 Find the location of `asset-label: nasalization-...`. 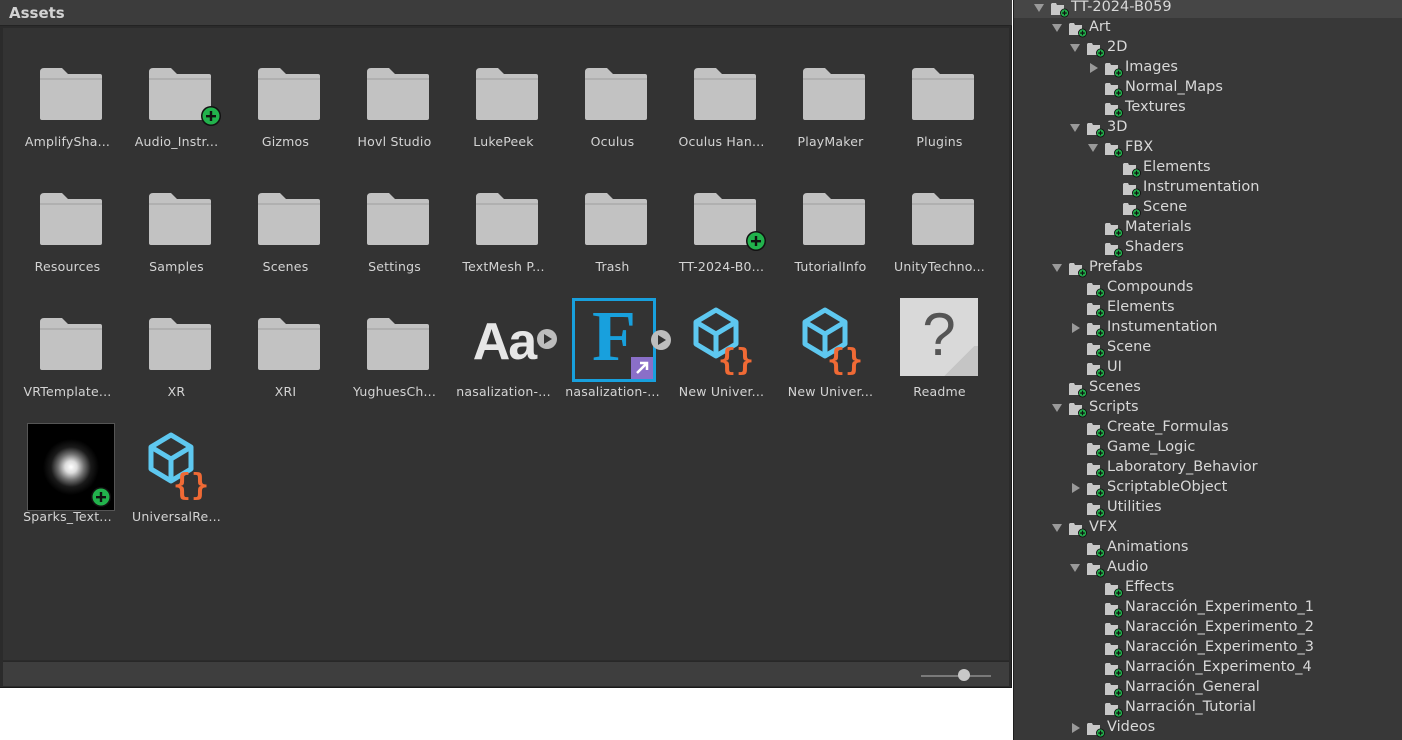

asset-label: nasalization-... is located at coordinates (503, 391).